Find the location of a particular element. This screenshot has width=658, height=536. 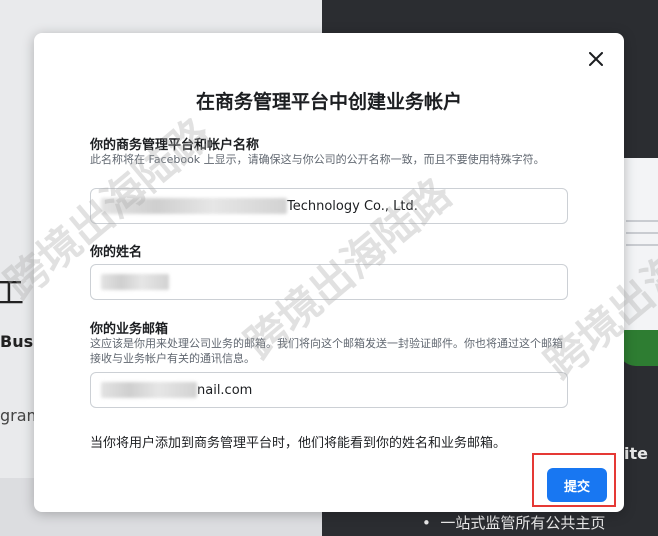

background-subheading: Bus is located at coordinates (17, 341).